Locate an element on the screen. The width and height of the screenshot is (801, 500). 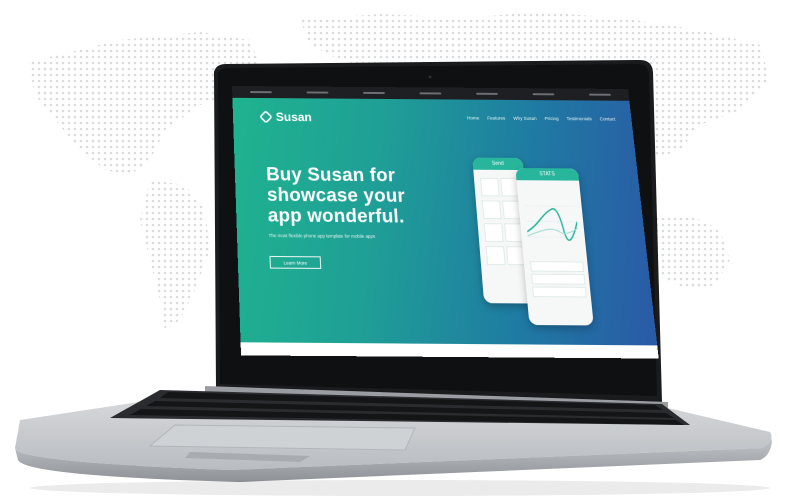
phone-left-title: Send is located at coordinates (498, 164).